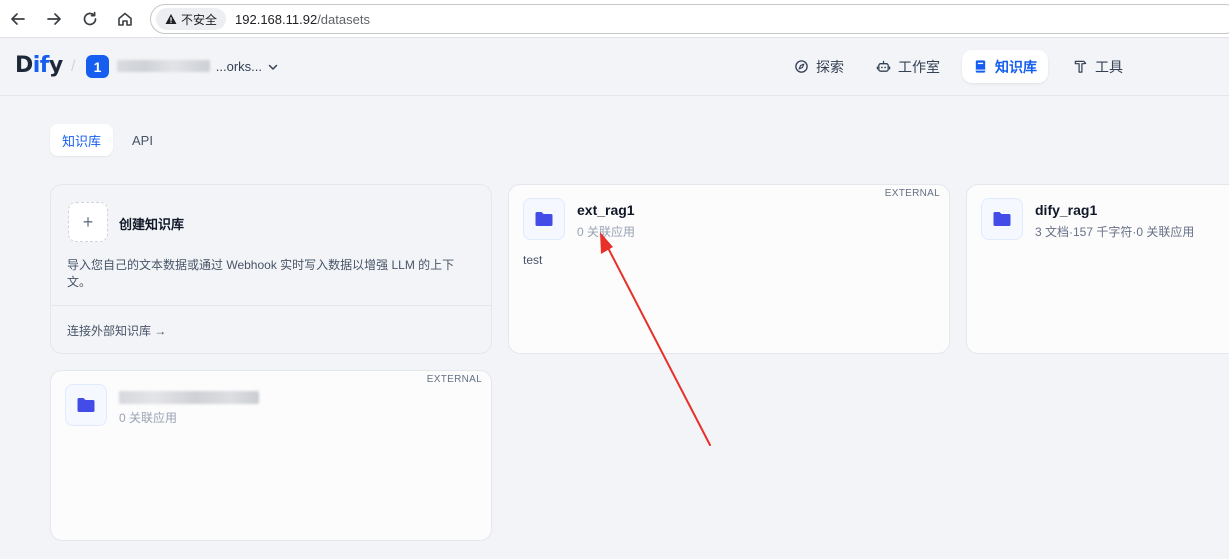 Image resolution: width=1229 pixels, height=559 pixels. I want to click on home-button, so click(125, 19).